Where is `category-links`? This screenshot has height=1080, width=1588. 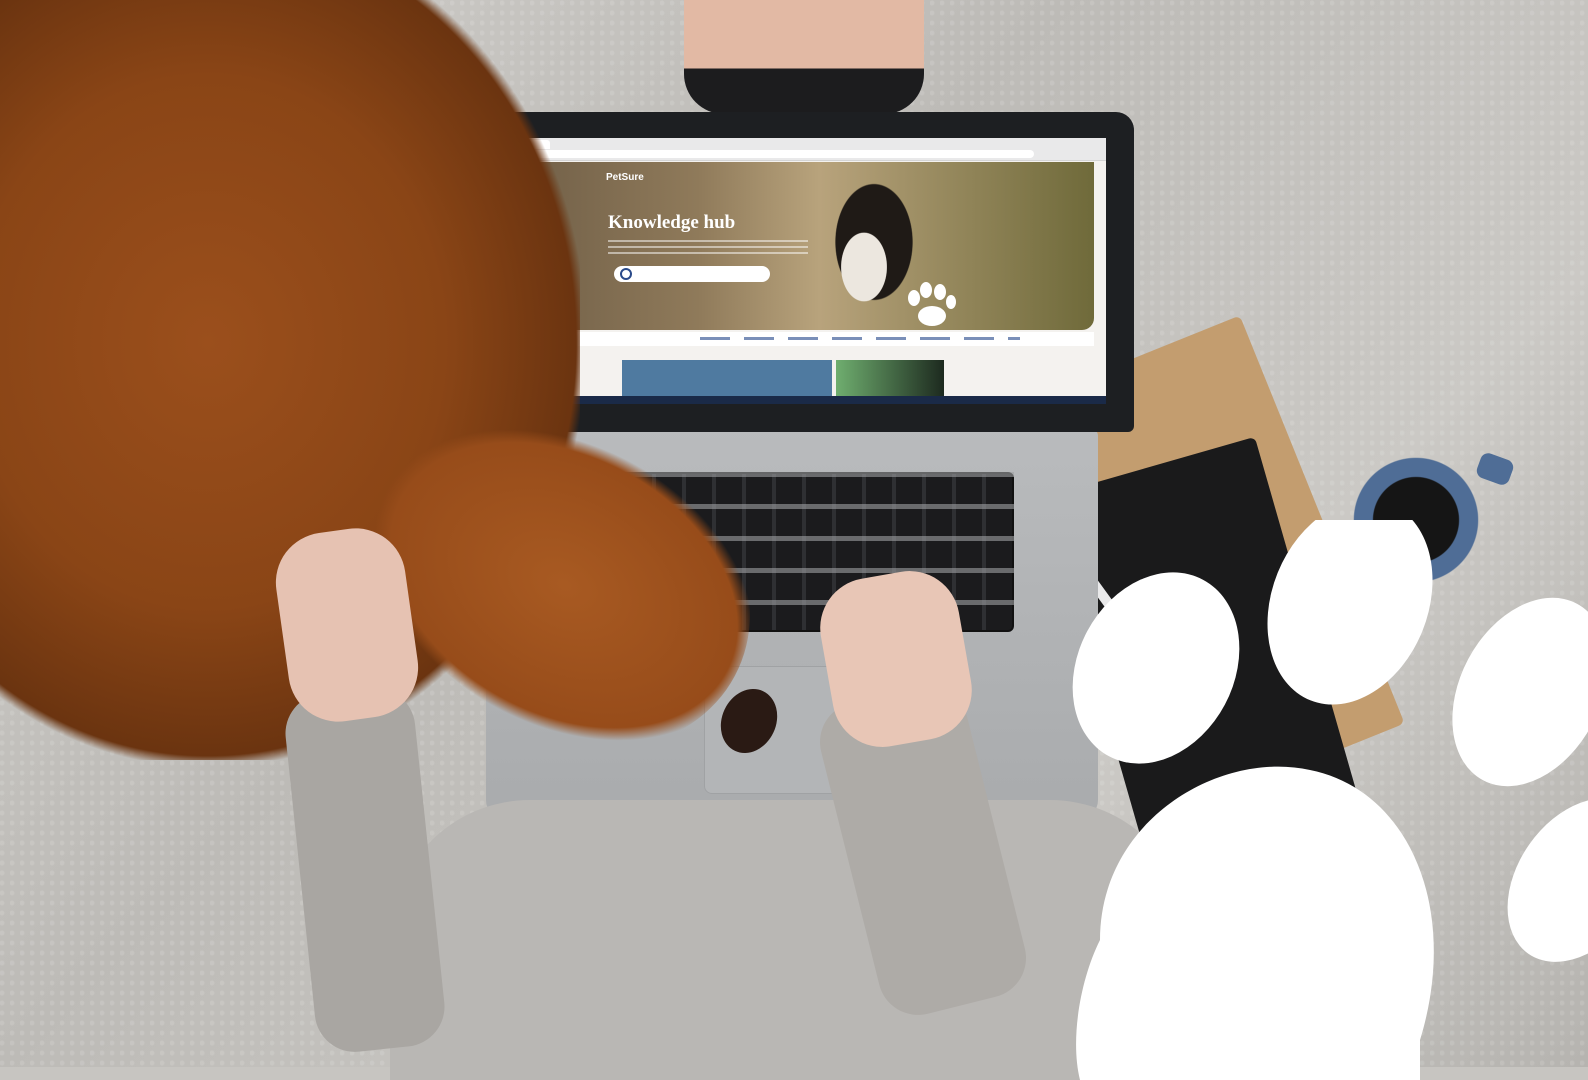 category-links is located at coordinates (860, 338).